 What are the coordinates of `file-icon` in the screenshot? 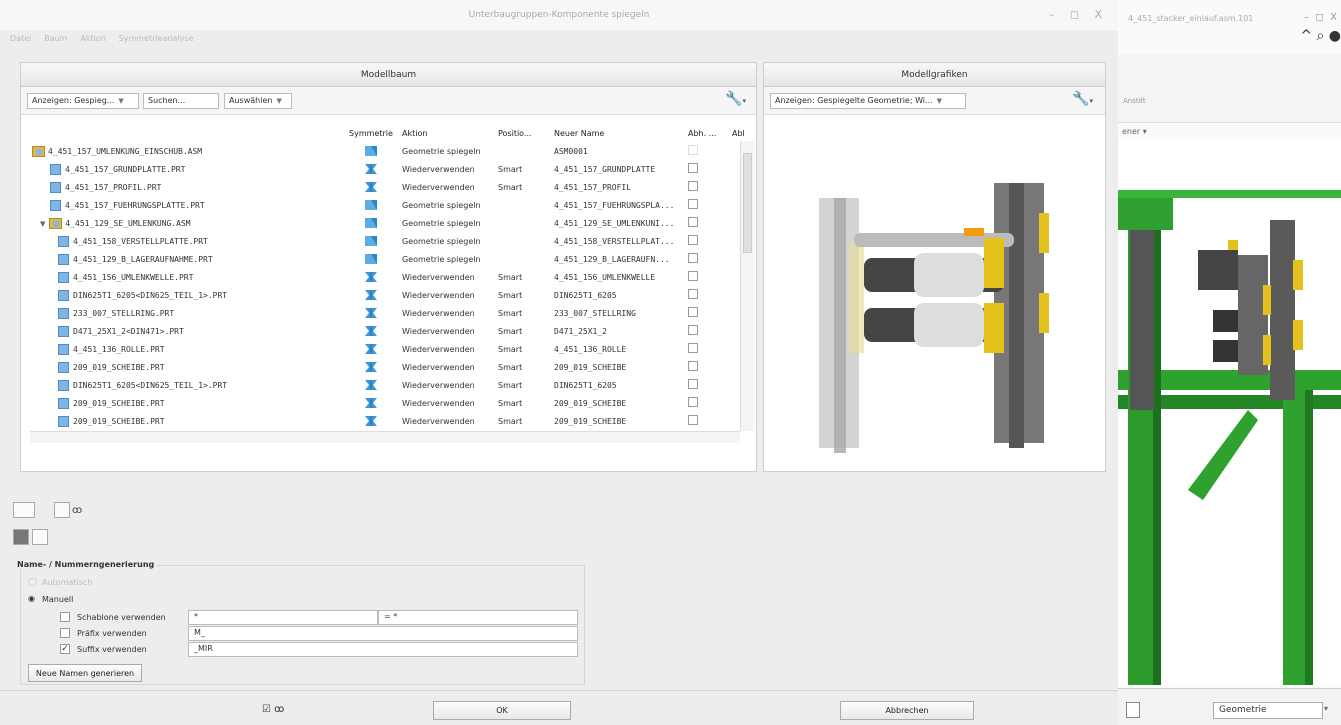 It's located at (1133, 710).